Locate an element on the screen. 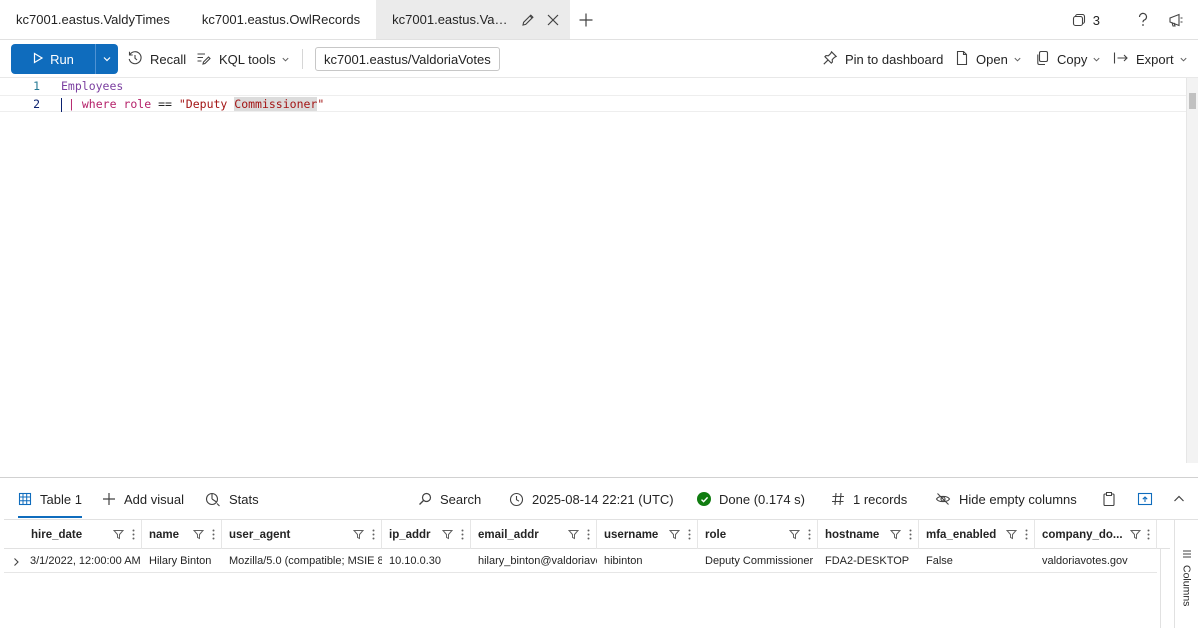 Image resolution: width=1198 pixels, height=628 pixels. column-header: hire_date is located at coordinates (83, 534).